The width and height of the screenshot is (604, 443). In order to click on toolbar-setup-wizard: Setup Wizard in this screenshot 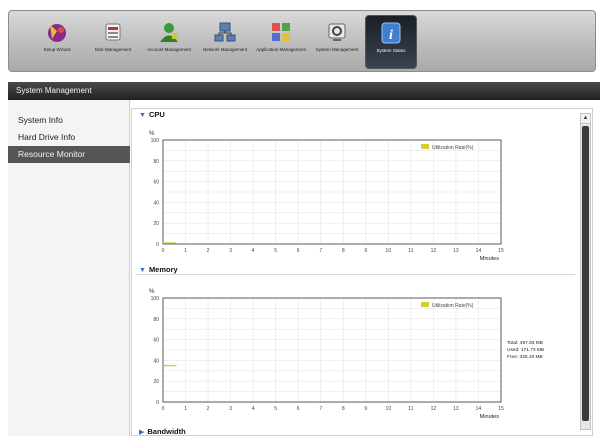, I will do `click(57, 42)`.